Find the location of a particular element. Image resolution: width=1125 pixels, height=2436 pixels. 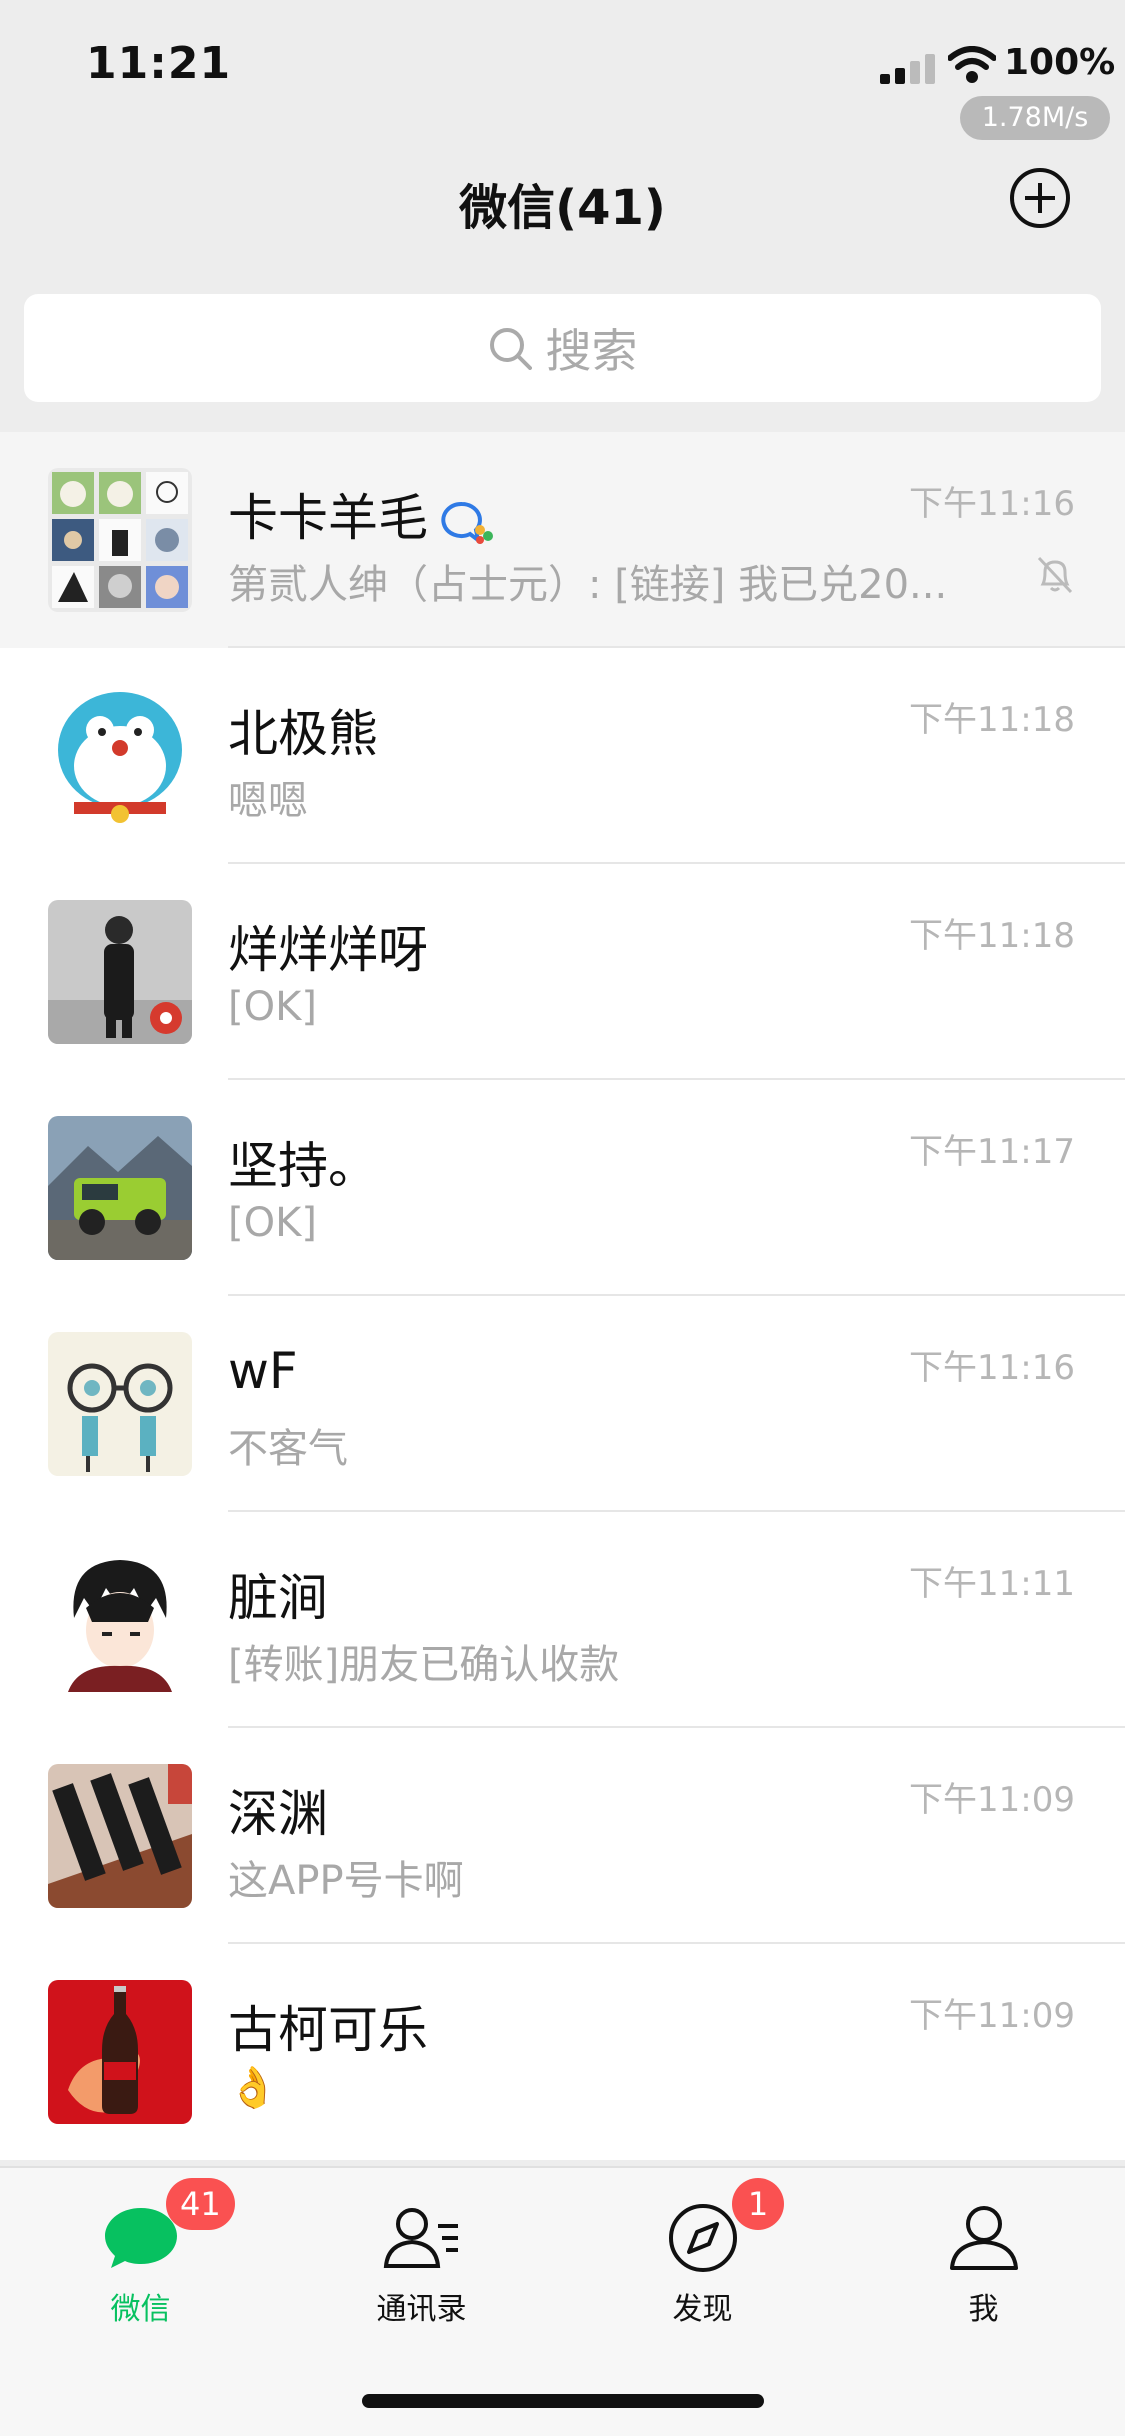

chat-name: 坚持。 is located at coordinates (303, 1166).